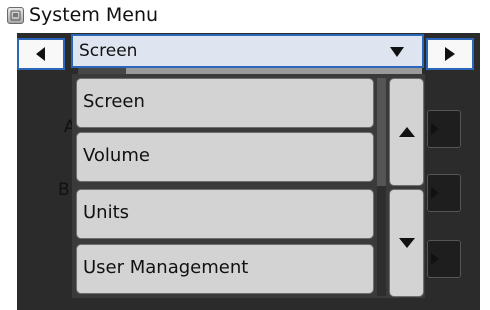 The height and width of the screenshot is (310, 490). Describe the element at coordinates (225, 214) in the screenshot. I see `menu-item-units: Units` at that location.